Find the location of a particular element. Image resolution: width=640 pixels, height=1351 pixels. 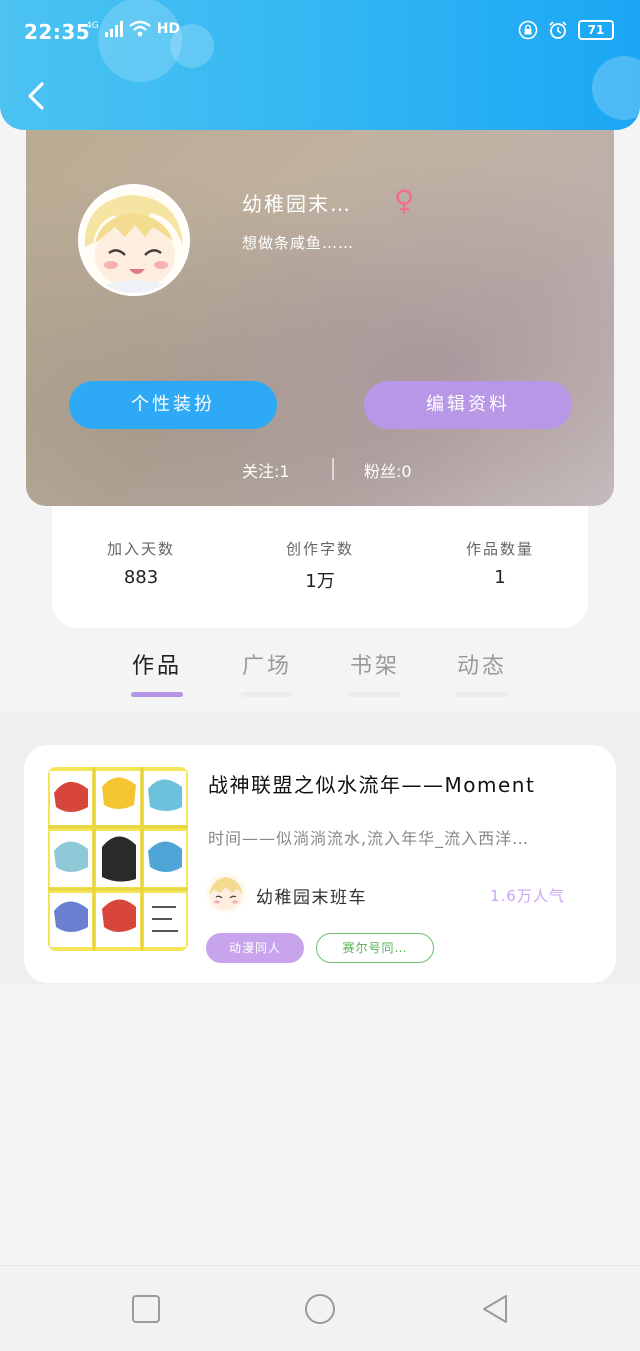

network-indicators: 4G HD is located at coordinates (133, 29).